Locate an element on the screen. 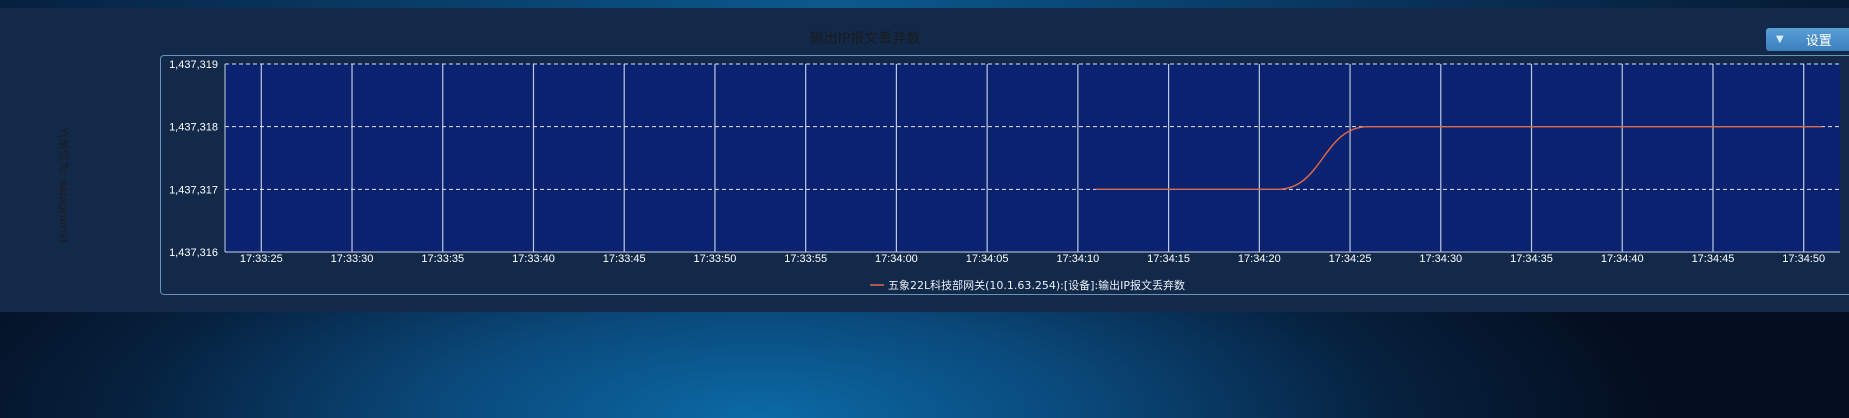 The height and width of the screenshot is (418, 1849). y-tick-label: 1,437,317 is located at coordinates (193, 190).